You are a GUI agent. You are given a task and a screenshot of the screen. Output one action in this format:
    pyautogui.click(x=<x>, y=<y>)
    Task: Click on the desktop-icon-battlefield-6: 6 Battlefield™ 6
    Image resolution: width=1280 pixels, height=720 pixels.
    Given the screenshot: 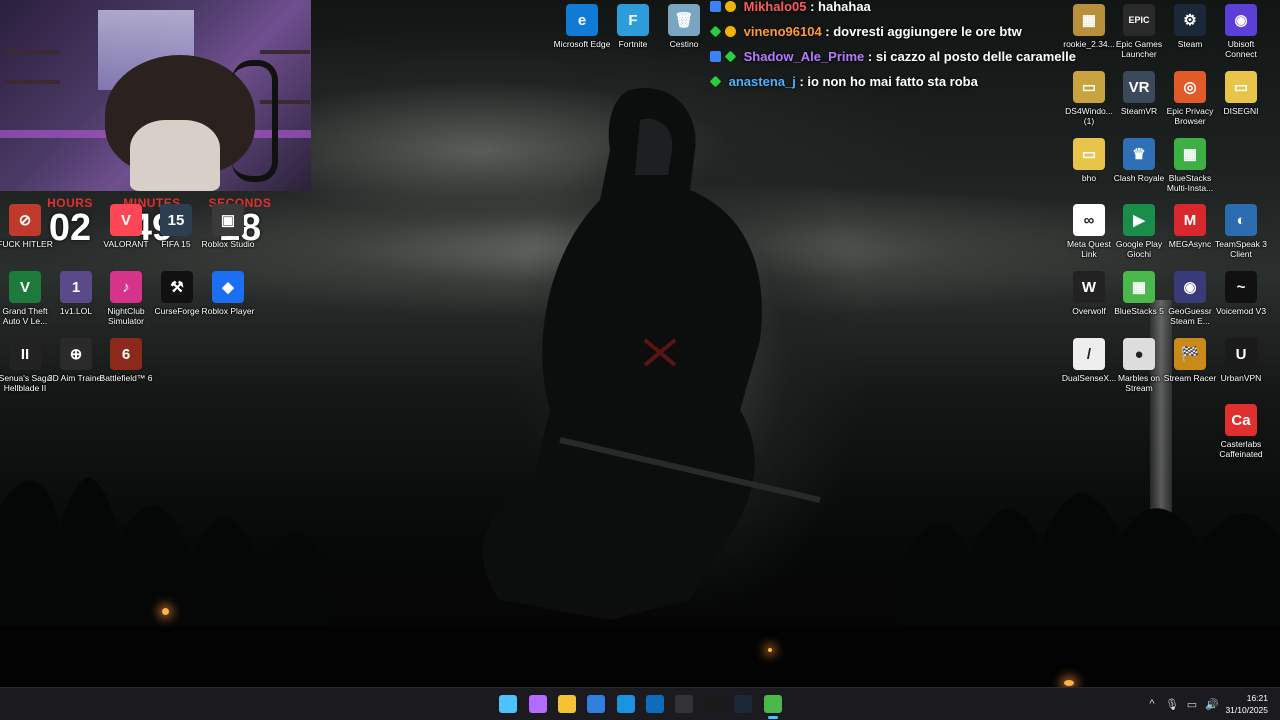 What is the action you would take?
    pyautogui.click(x=126, y=360)
    